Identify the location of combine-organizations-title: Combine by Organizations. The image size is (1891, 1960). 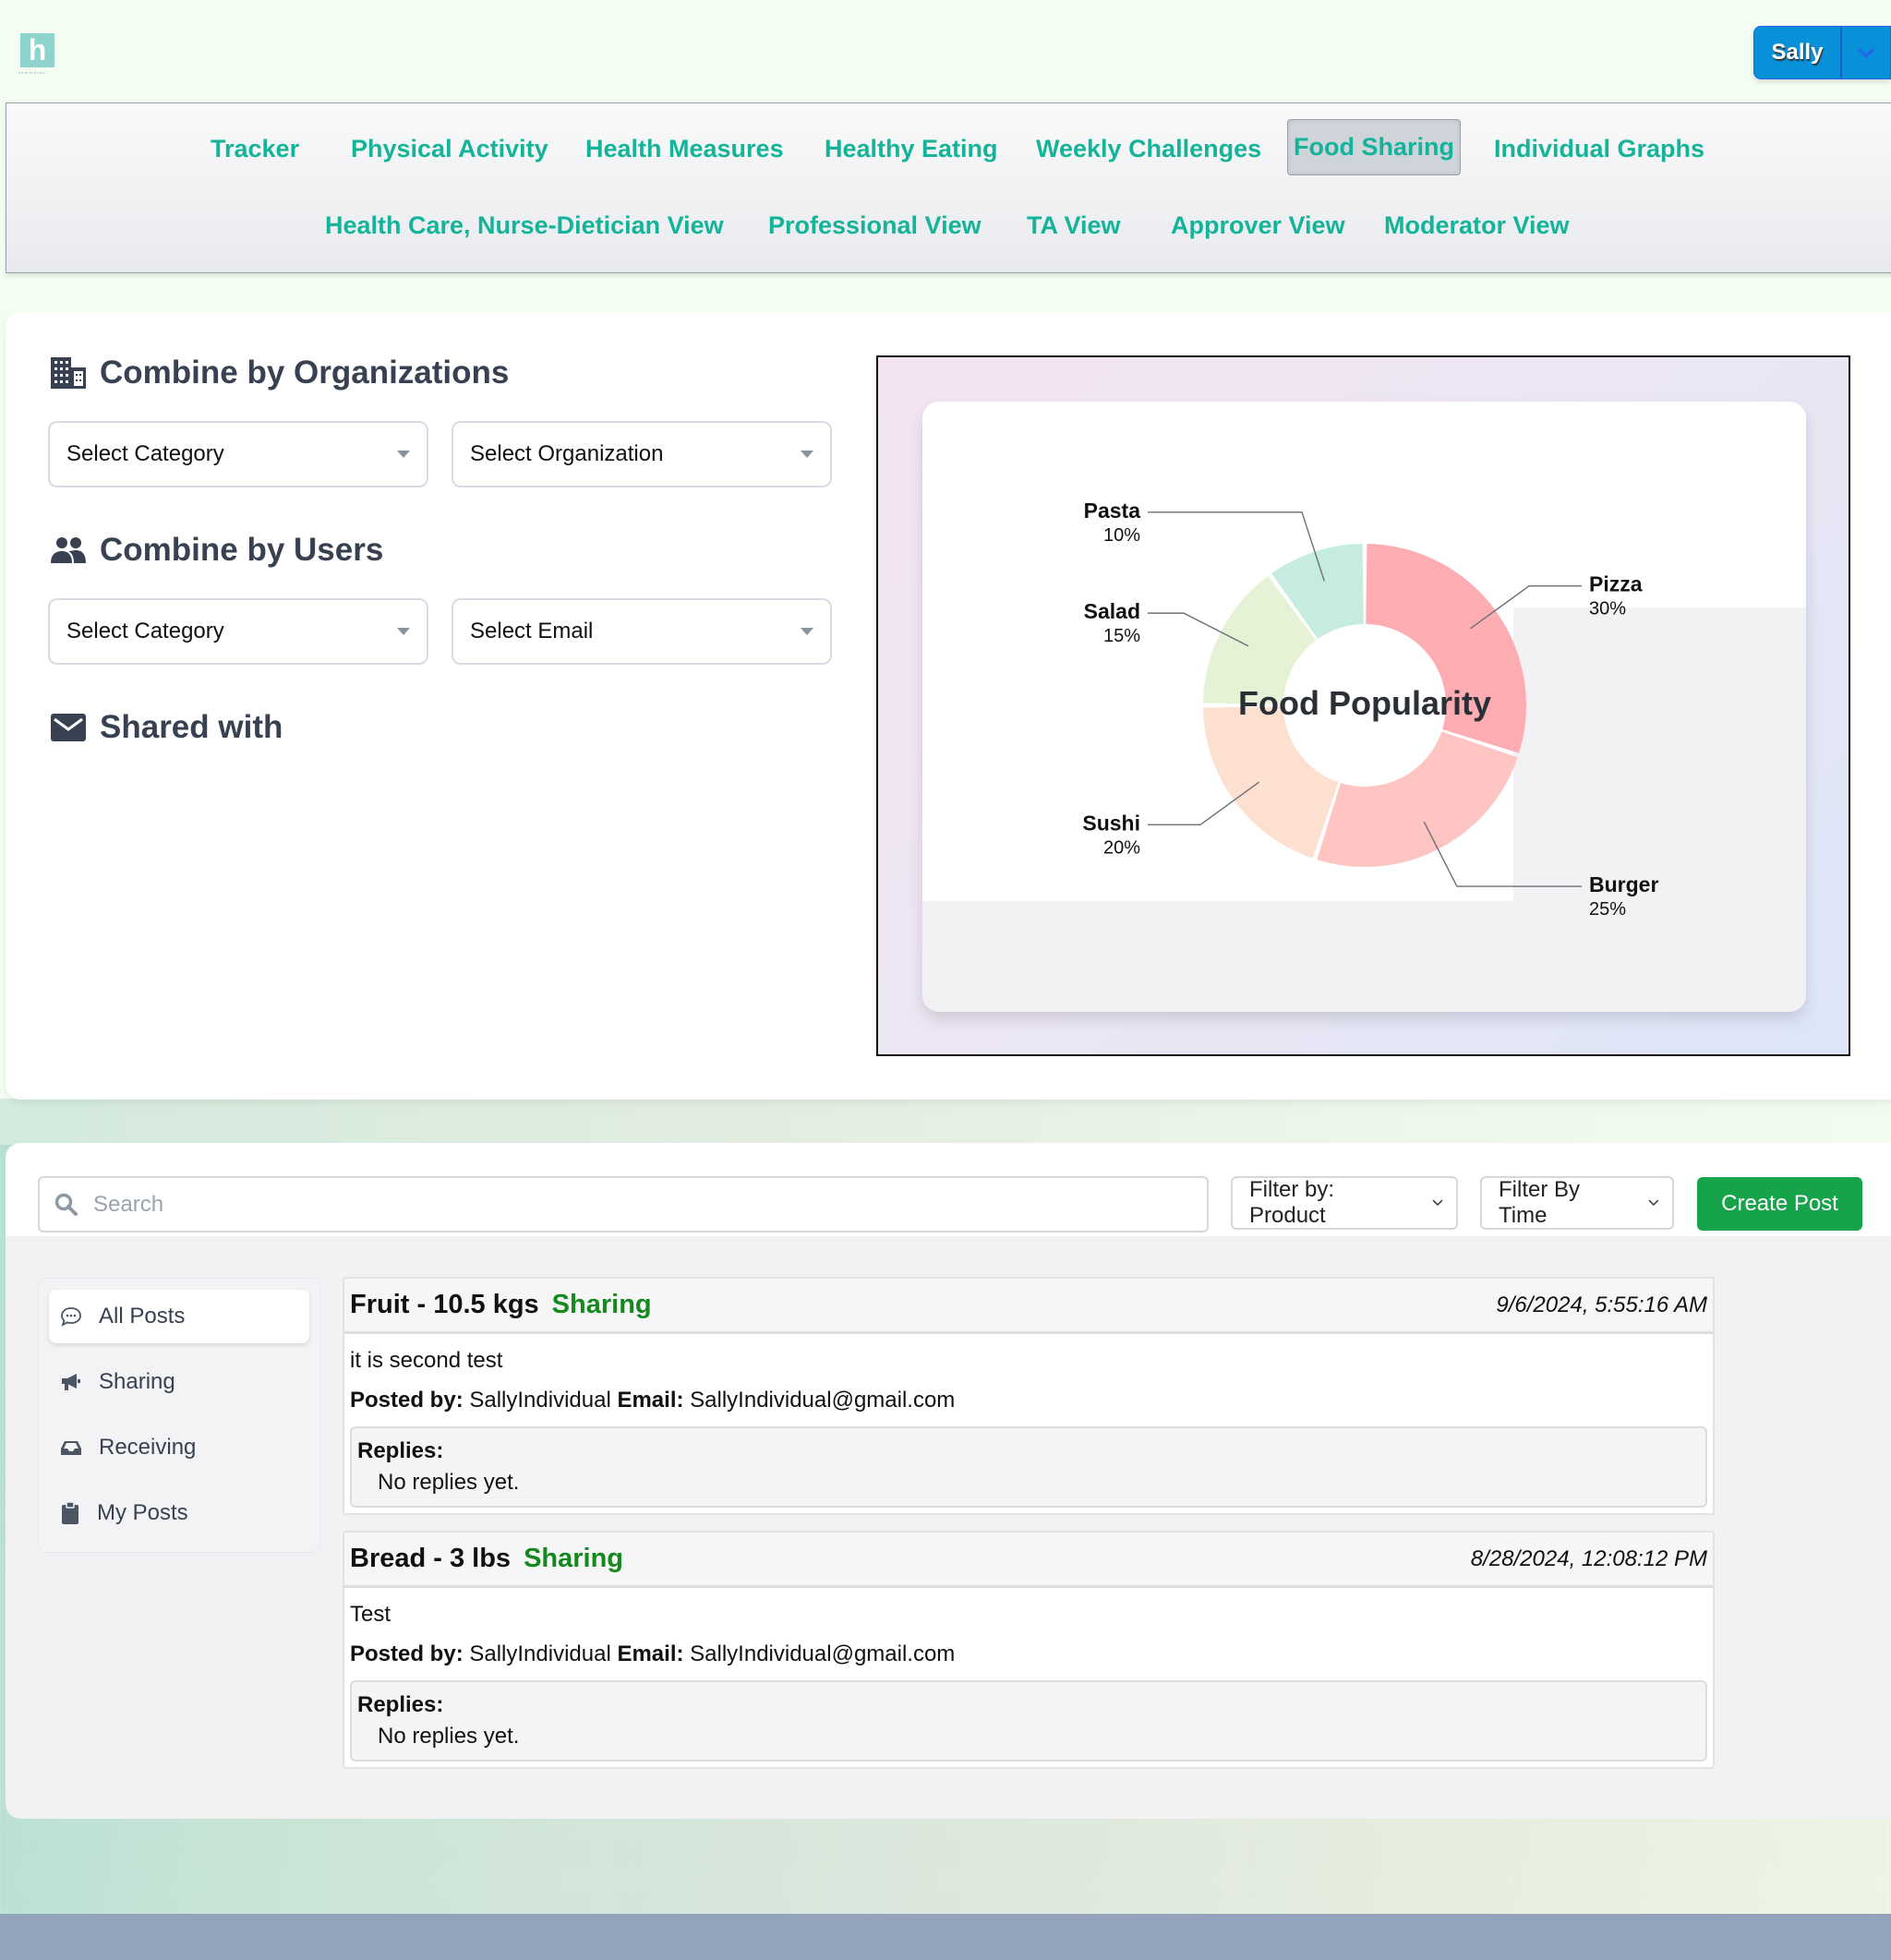
(305, 373).